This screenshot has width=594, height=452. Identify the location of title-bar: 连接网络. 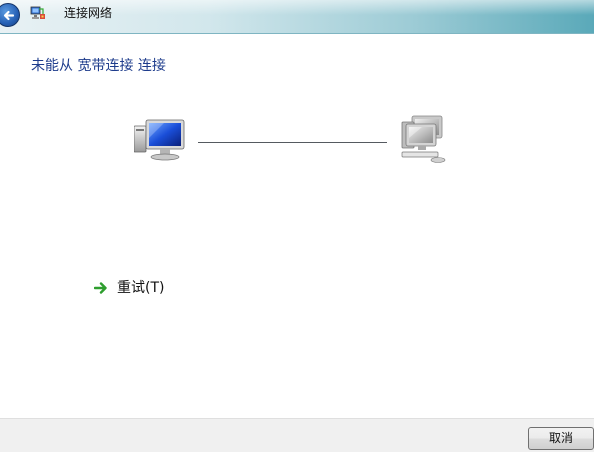
(297, 17).